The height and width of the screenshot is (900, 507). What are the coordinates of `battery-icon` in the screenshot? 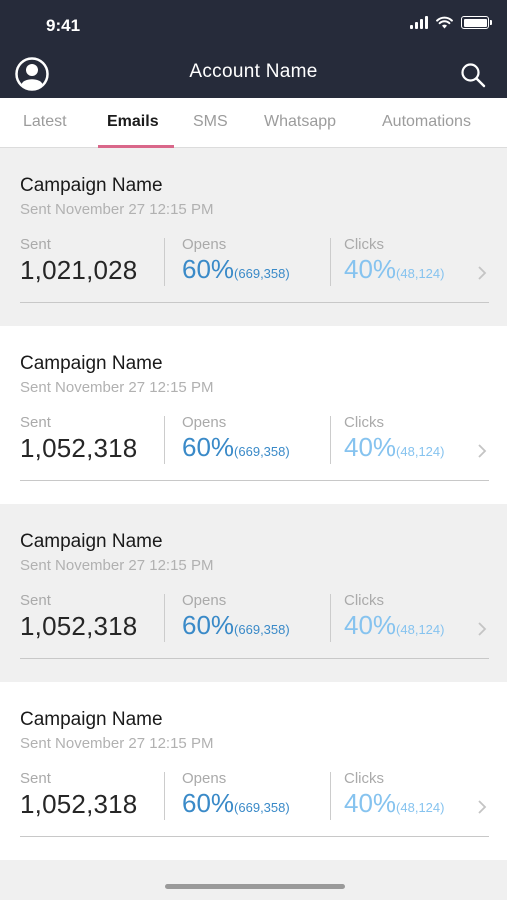 It's located at (476, 22).